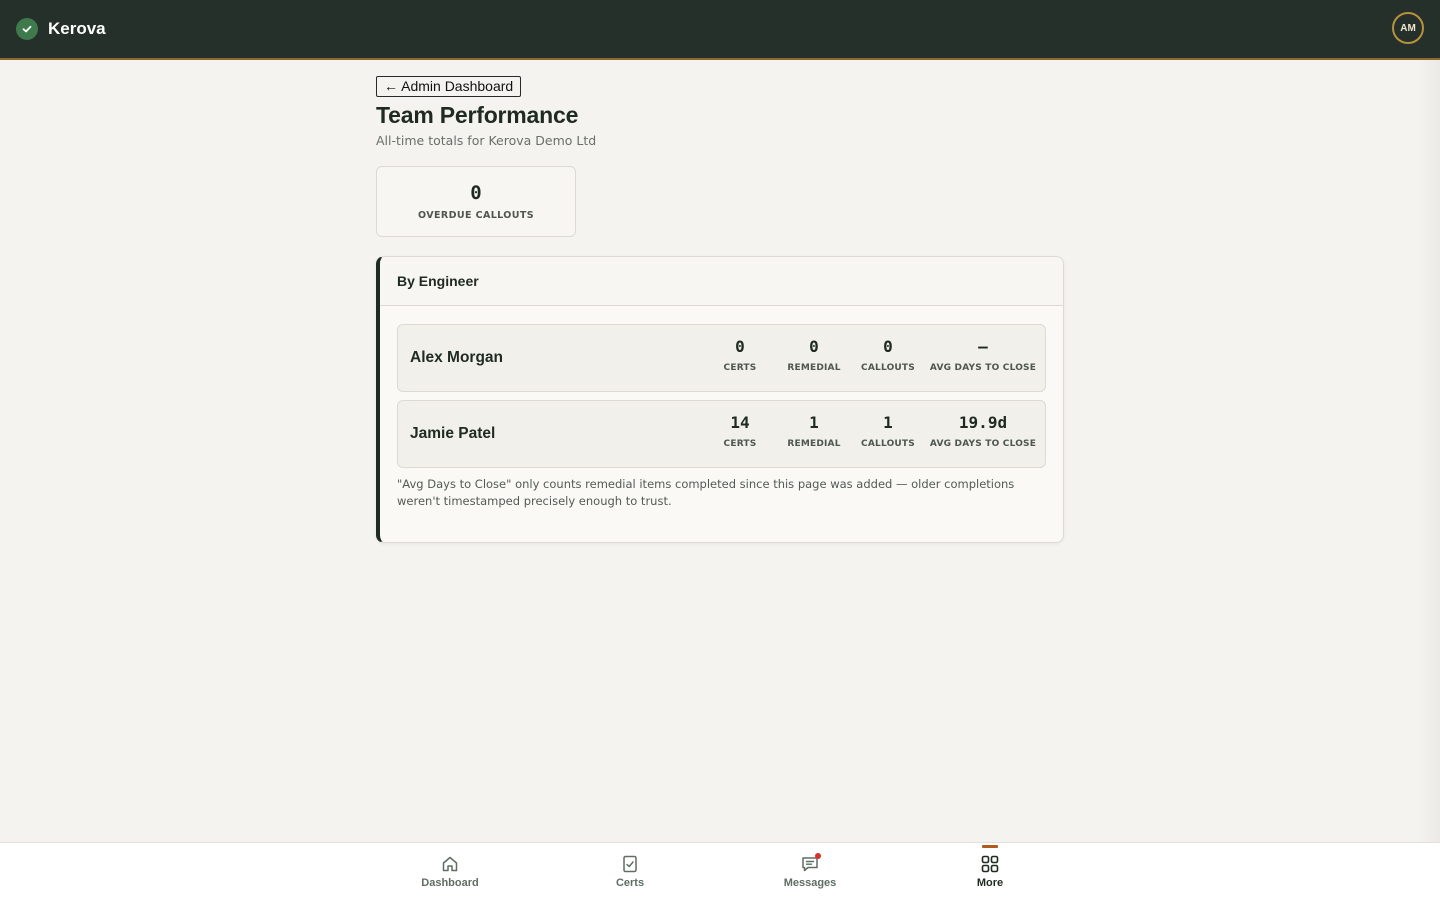 The width and height of the screenshot is (1440, 900). What do you see at coordinates (450, 864) in the screenshot?
I see `home-icon` at bounding box center [450, 864].